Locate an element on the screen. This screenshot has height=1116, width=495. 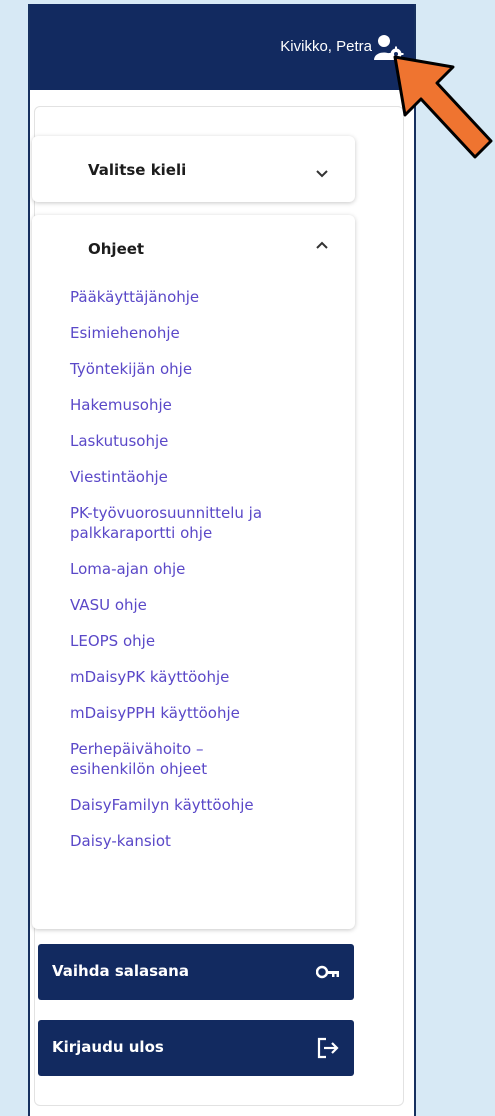
help-link: mDaisyPPH käyttöohje is located at coordinates (210, 713).